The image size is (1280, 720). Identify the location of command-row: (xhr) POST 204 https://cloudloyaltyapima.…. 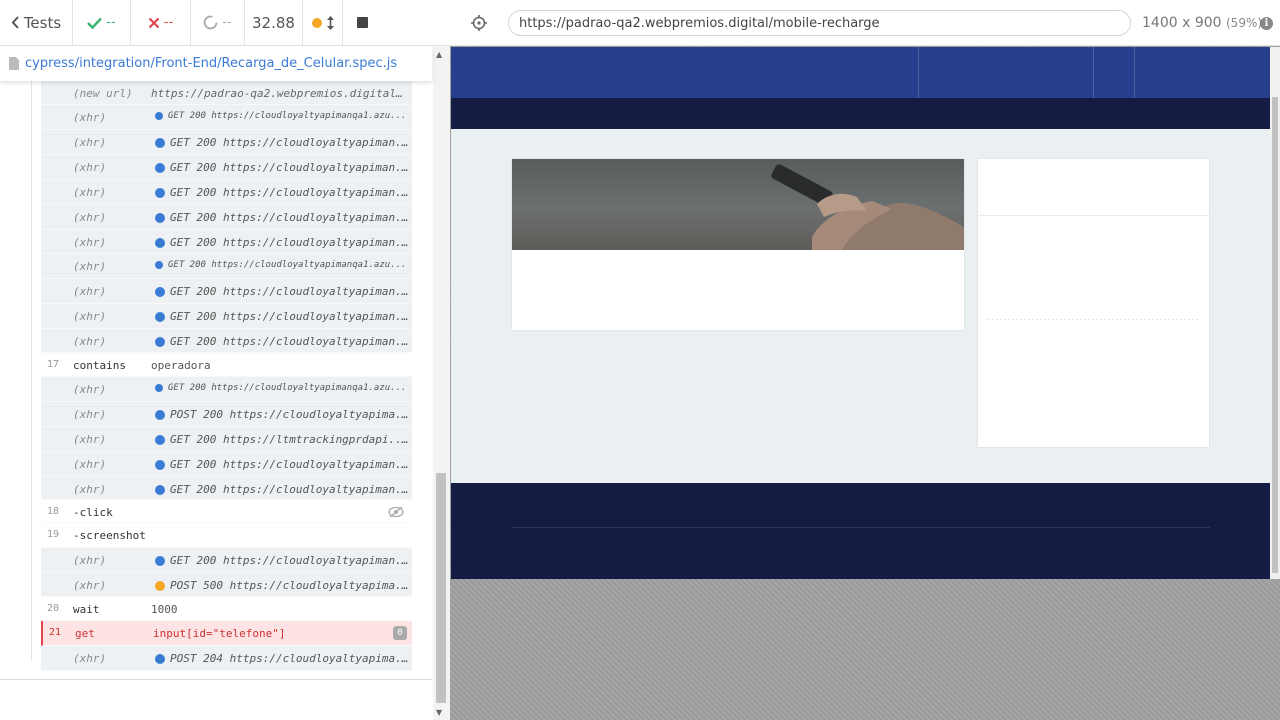
(226, 658).